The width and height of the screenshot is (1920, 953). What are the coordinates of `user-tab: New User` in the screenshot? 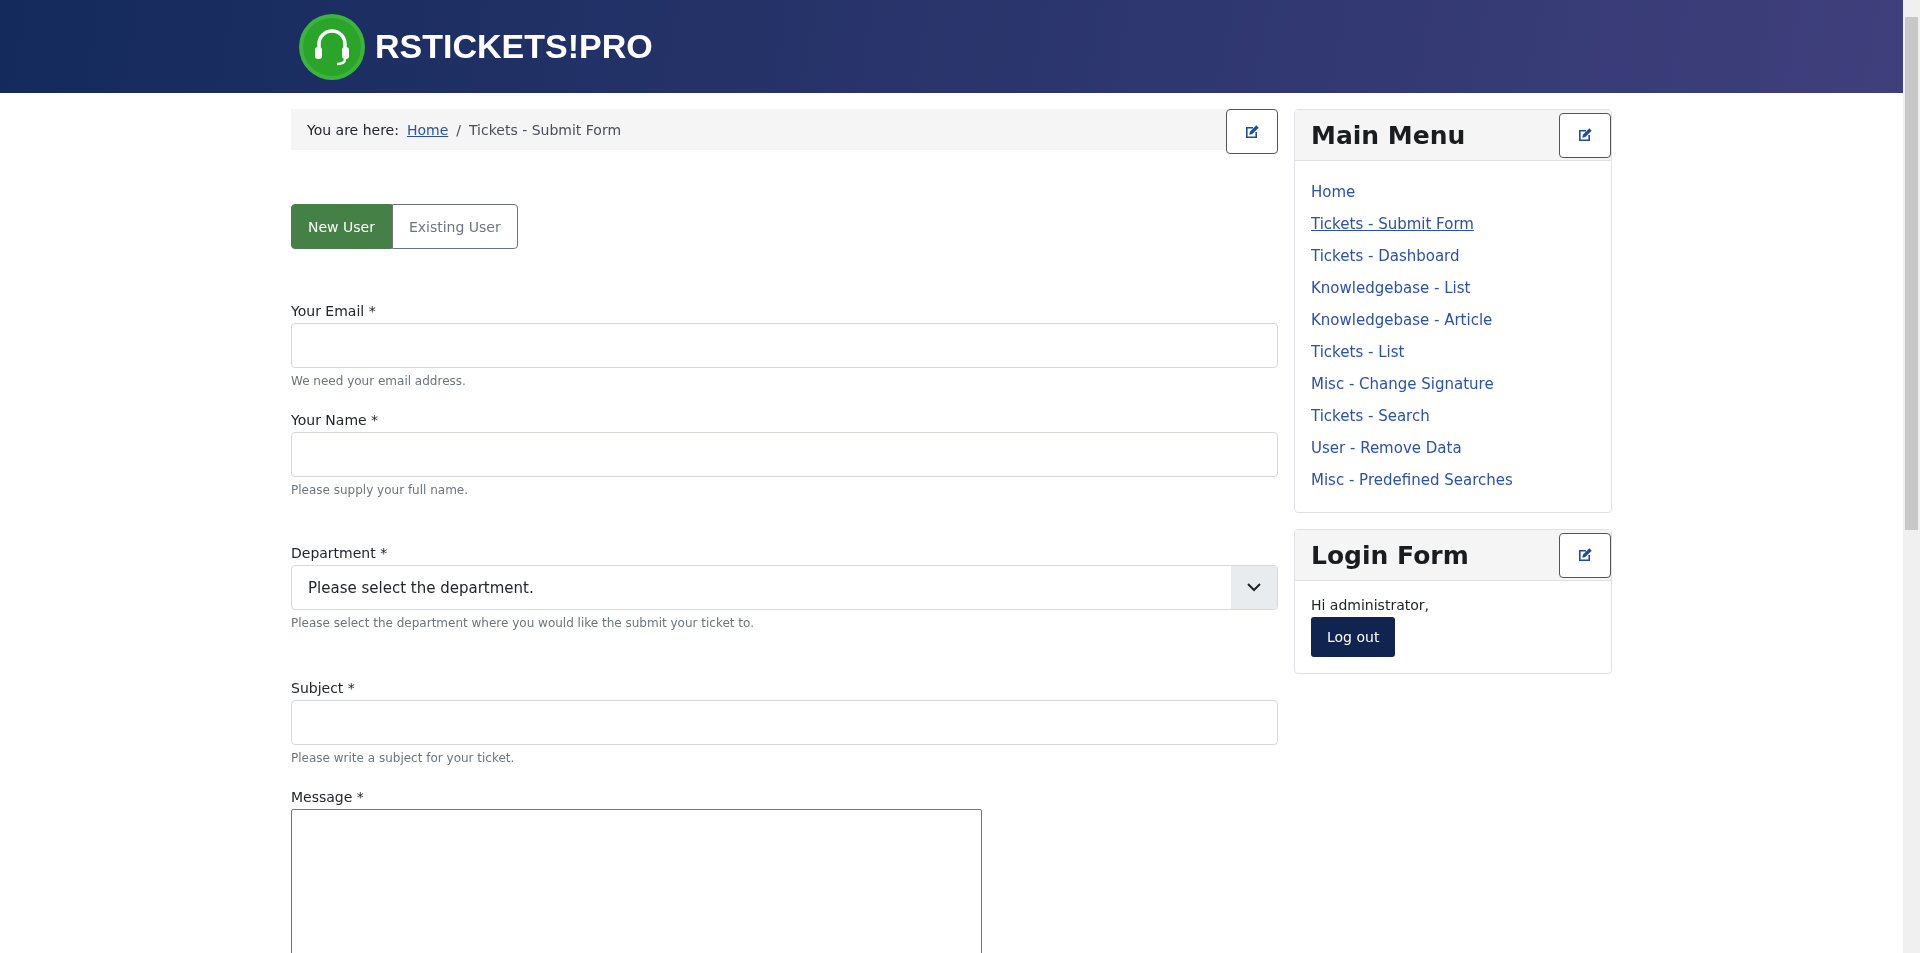 It's located at (341, 226).